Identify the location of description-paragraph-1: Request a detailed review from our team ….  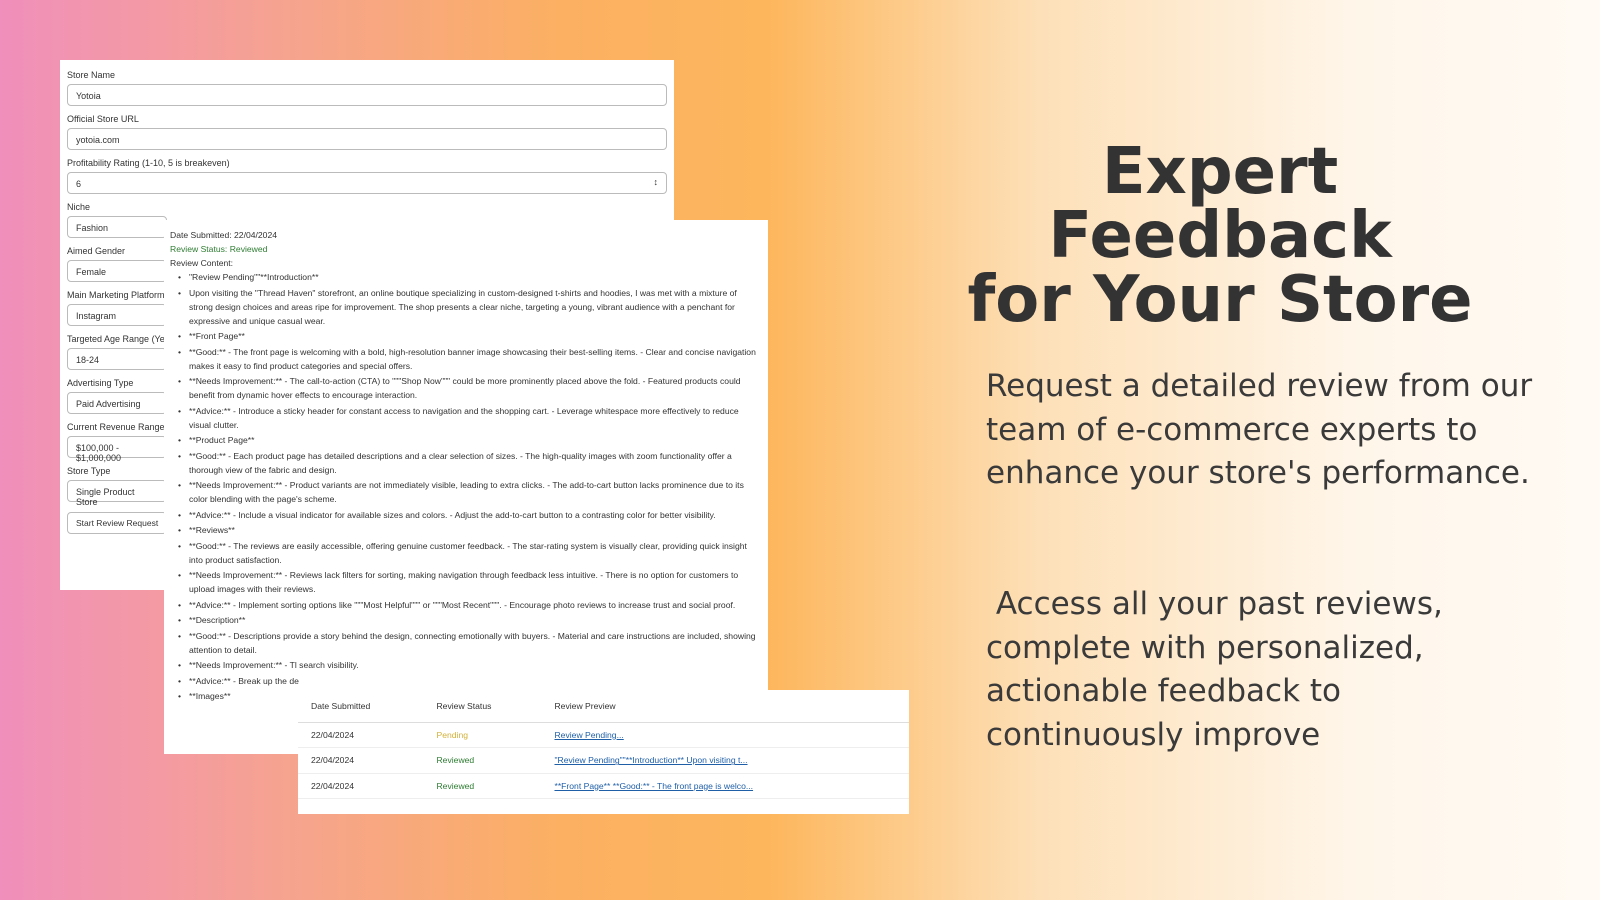
(1259, 429).